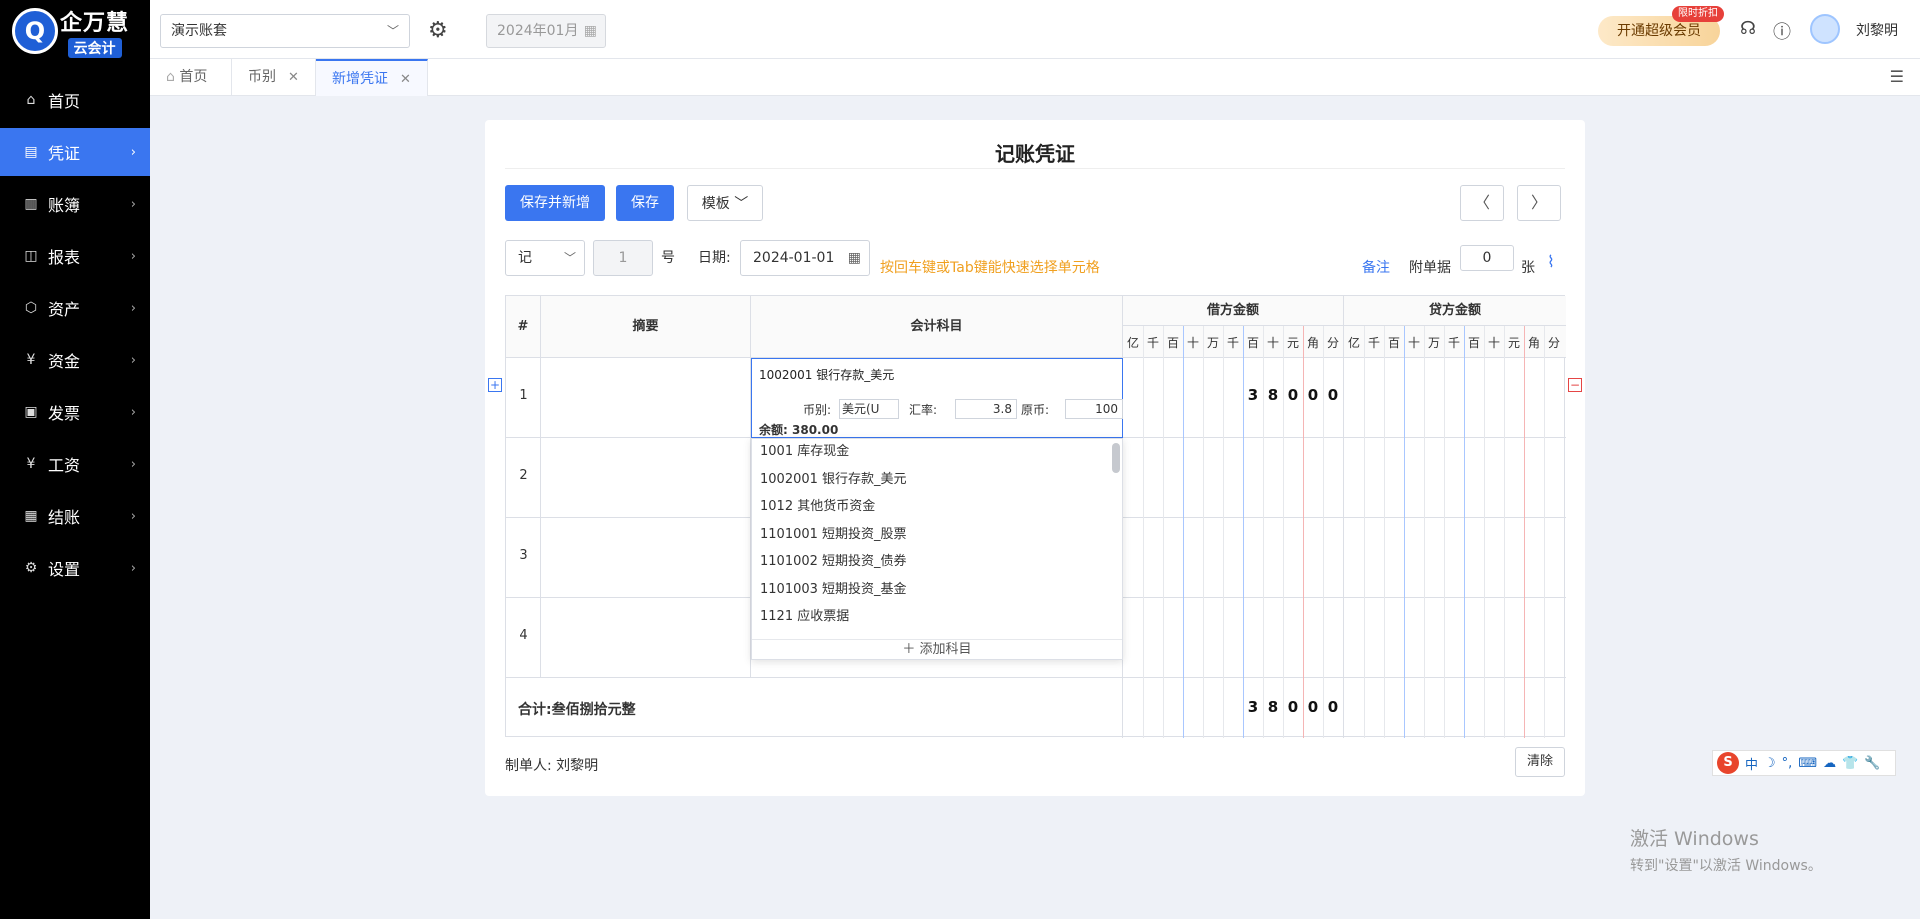  Describe the element at coordinates (833, 535) in the screenshot. I see `dropdown-option: 1101001 短期投资_股票` at that location.